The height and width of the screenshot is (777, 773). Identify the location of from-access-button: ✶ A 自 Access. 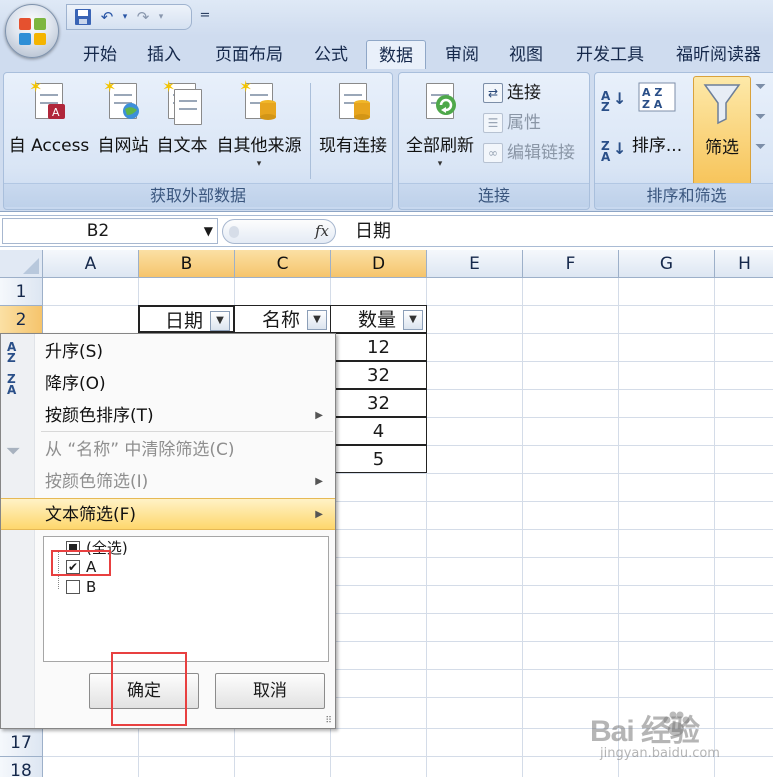
(49, 127).